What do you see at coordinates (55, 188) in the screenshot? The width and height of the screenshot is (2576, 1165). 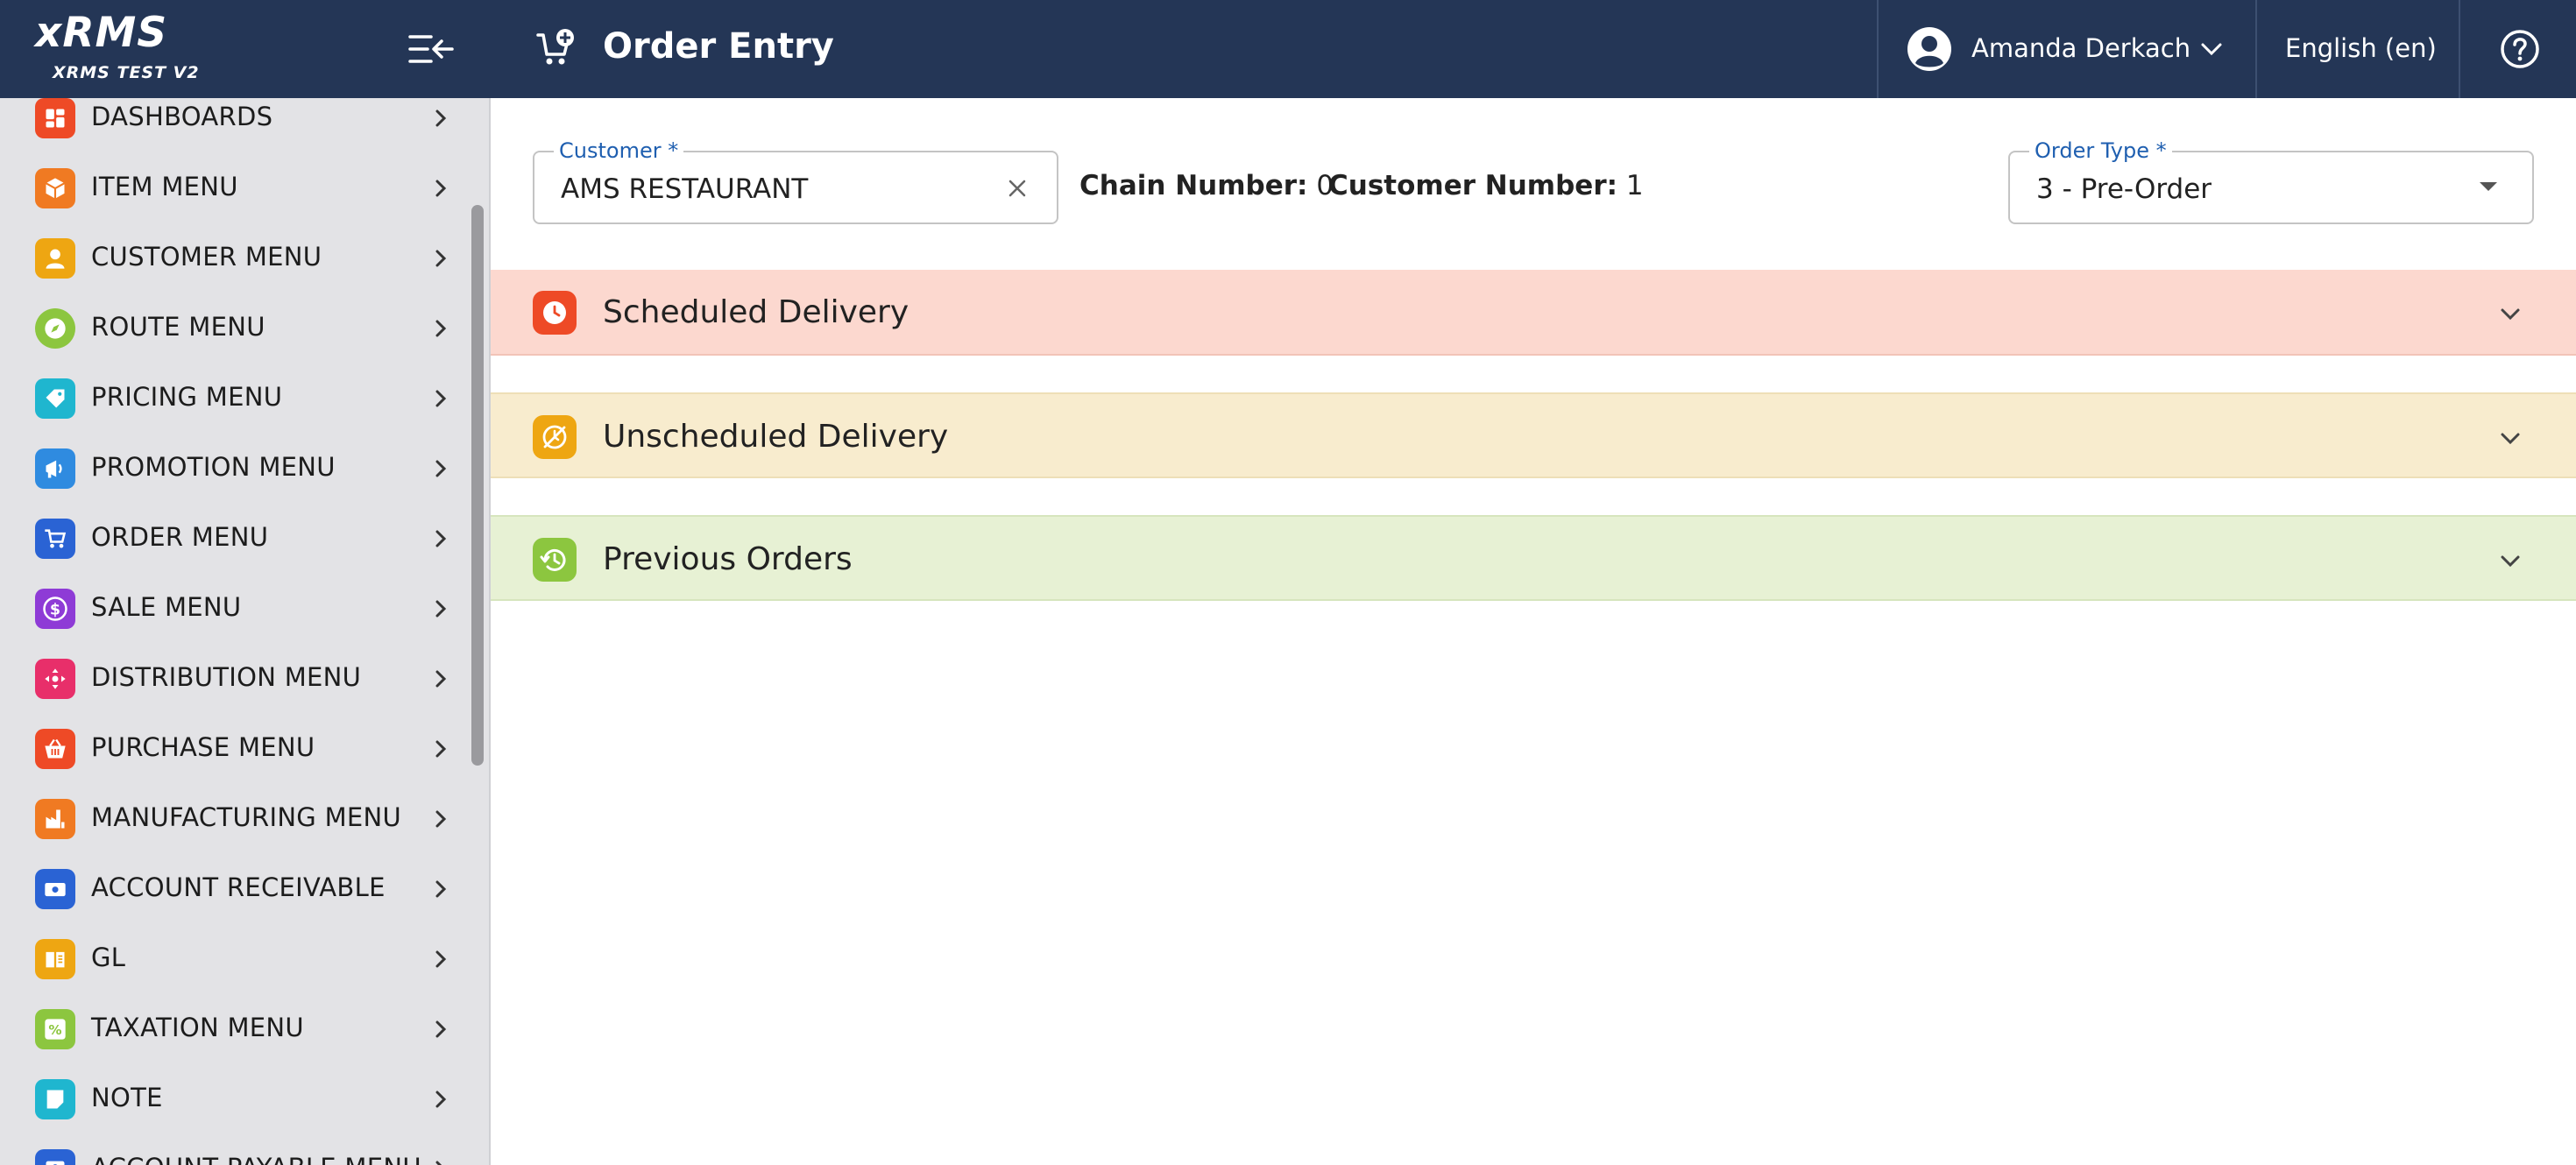 I see `box-icon` at bounding box center [55, 188].